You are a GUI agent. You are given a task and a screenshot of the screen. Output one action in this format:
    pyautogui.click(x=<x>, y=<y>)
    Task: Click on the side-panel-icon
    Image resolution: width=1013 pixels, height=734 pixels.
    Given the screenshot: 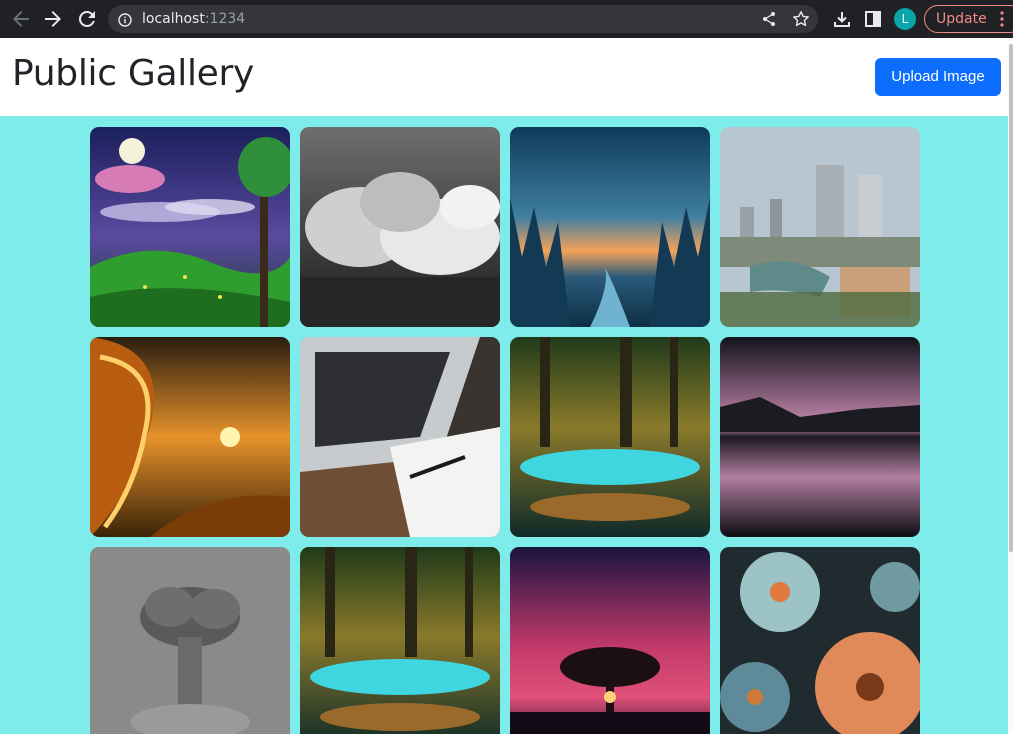 What is the action you would take?
    pyautogui.click(x=873, y=19)
    